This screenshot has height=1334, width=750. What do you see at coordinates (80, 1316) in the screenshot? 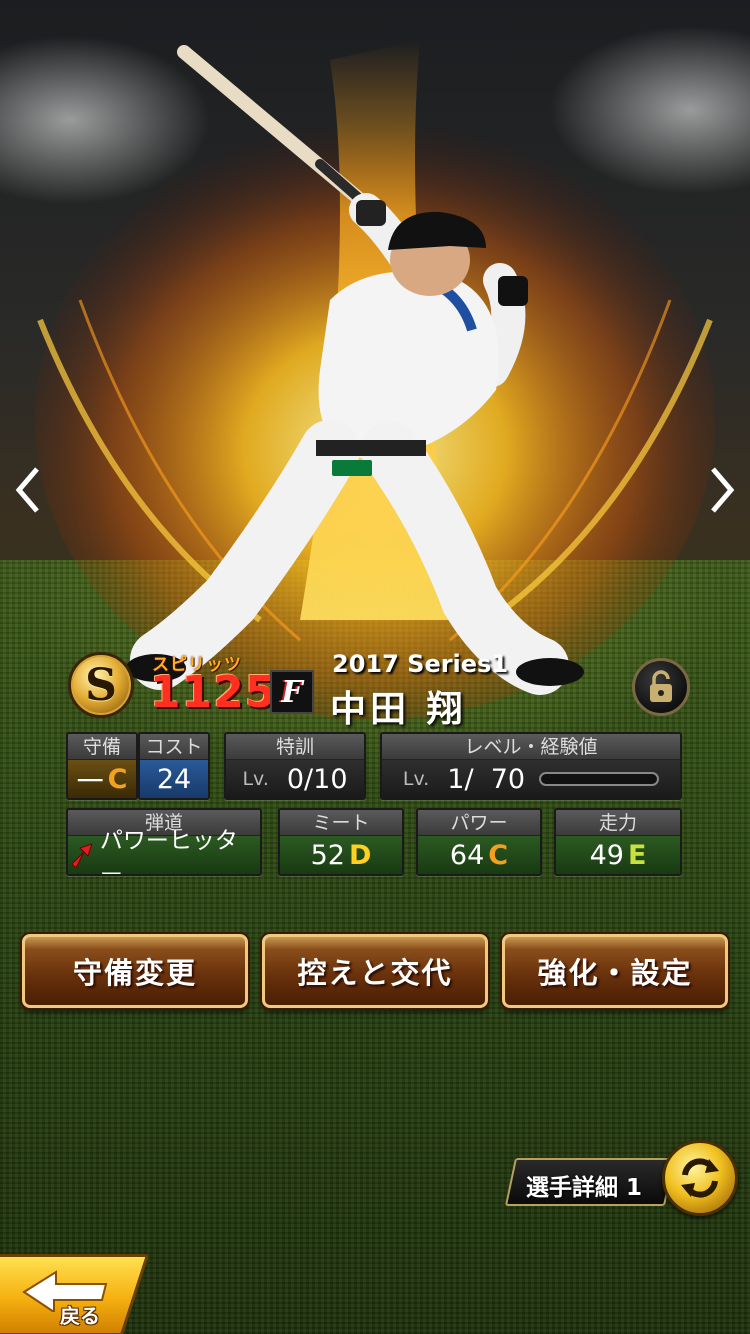
I see `back-label: 戻る` at bounding box center [80, 1316].